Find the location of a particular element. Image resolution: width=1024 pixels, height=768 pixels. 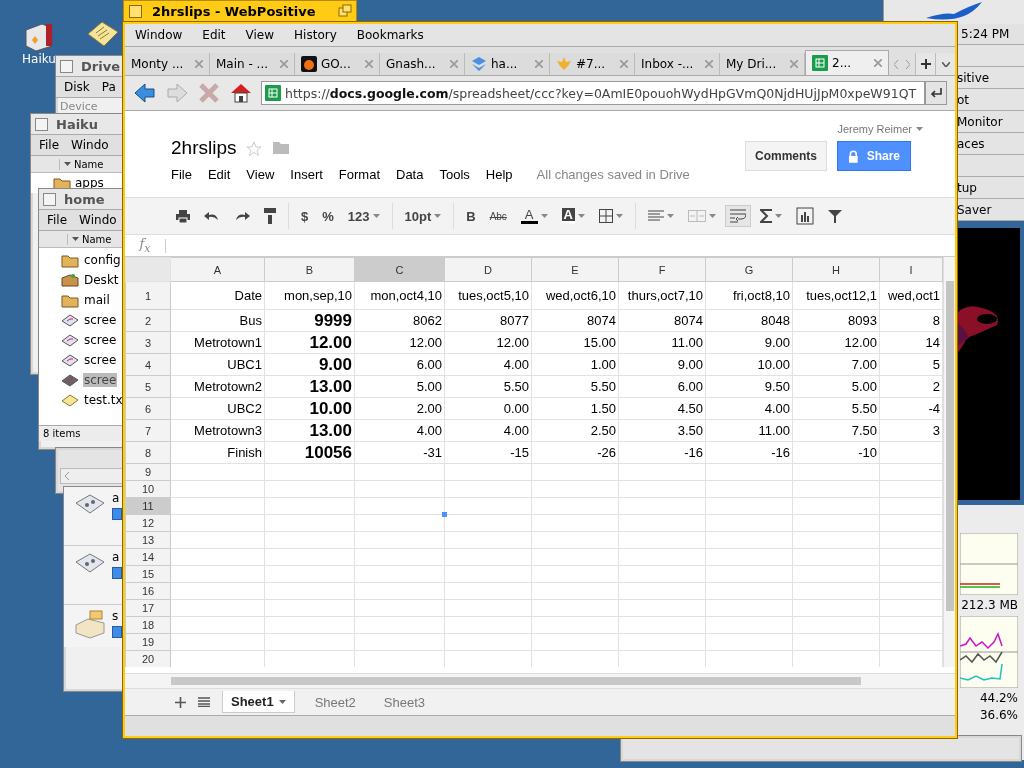

sheet-tab: Sheet2 is located at coordinates (335, 702).